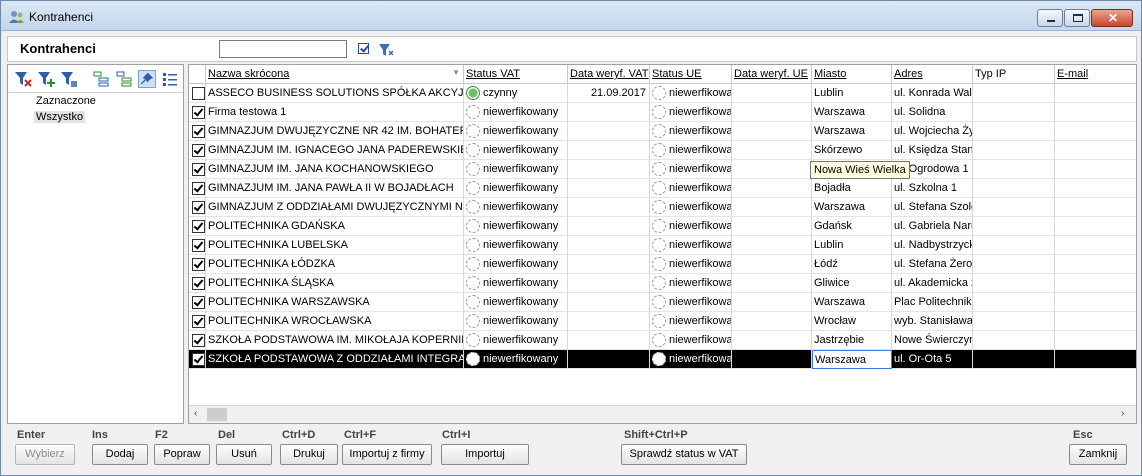 Image resolution: width=1142 pixels, height=476 pixels. I want to click on footer-button-dodaj: Dodaj, so click(120, 454).